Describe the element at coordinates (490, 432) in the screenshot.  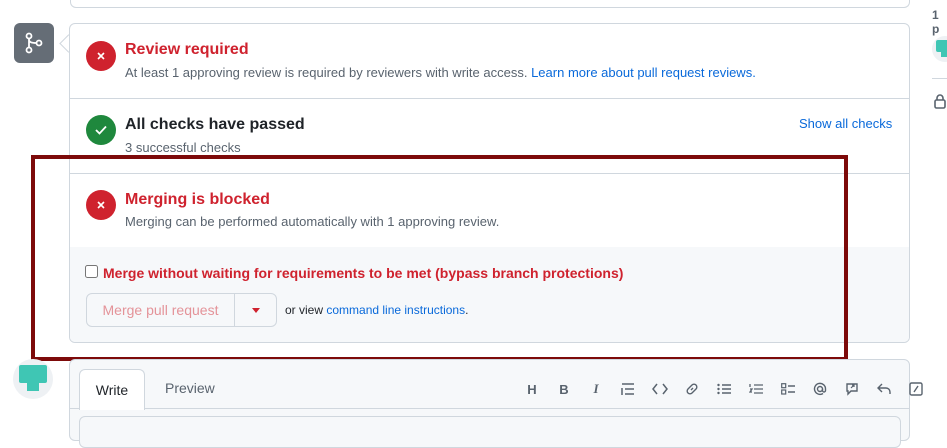
I see `comment-textarea` at that location.